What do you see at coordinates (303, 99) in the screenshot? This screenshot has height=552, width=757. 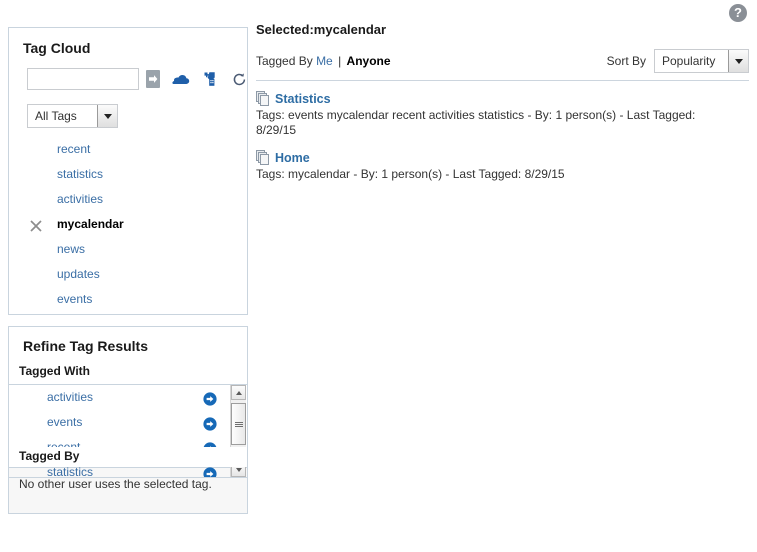 I see `result-title-link: Statistics` at bounding box center [303, 99].